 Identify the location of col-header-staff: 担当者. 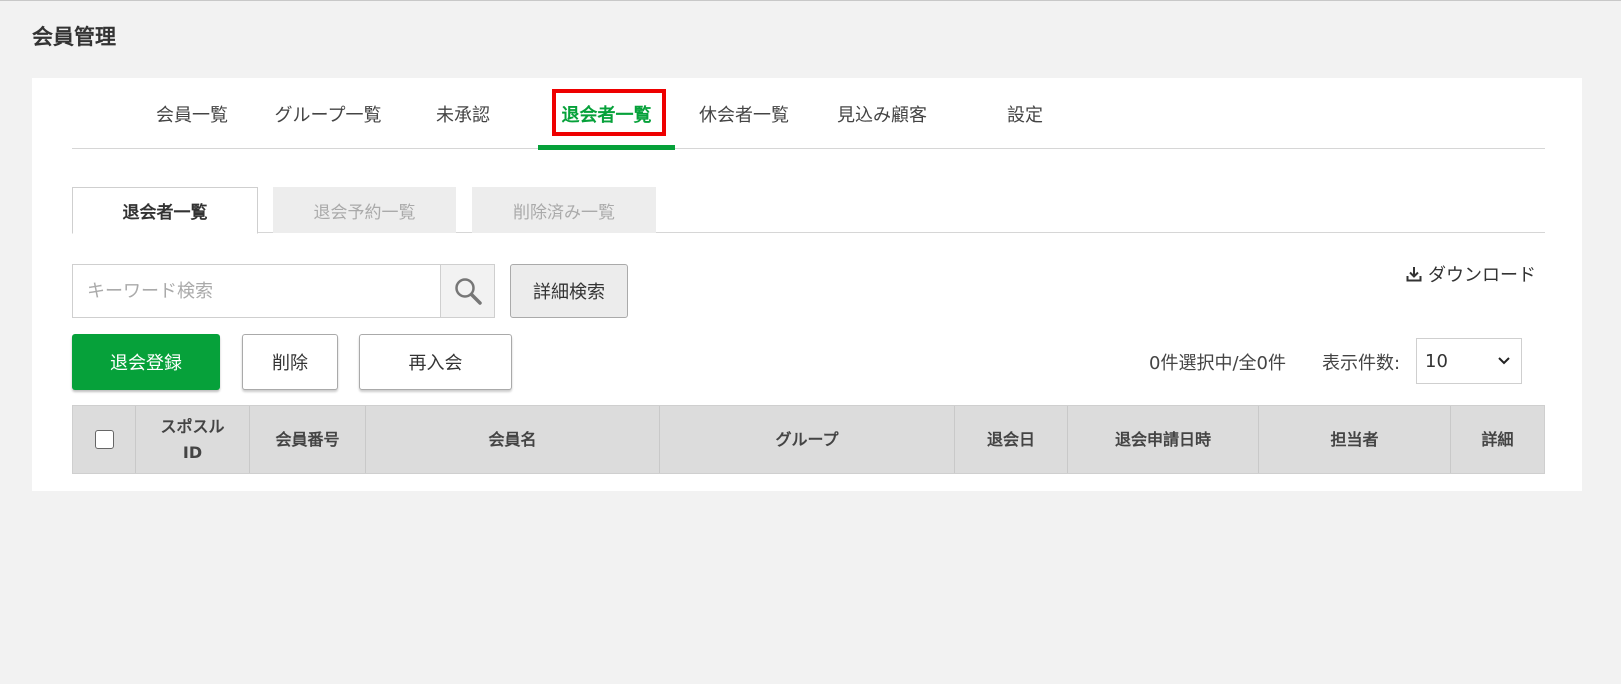
(1355, 439).